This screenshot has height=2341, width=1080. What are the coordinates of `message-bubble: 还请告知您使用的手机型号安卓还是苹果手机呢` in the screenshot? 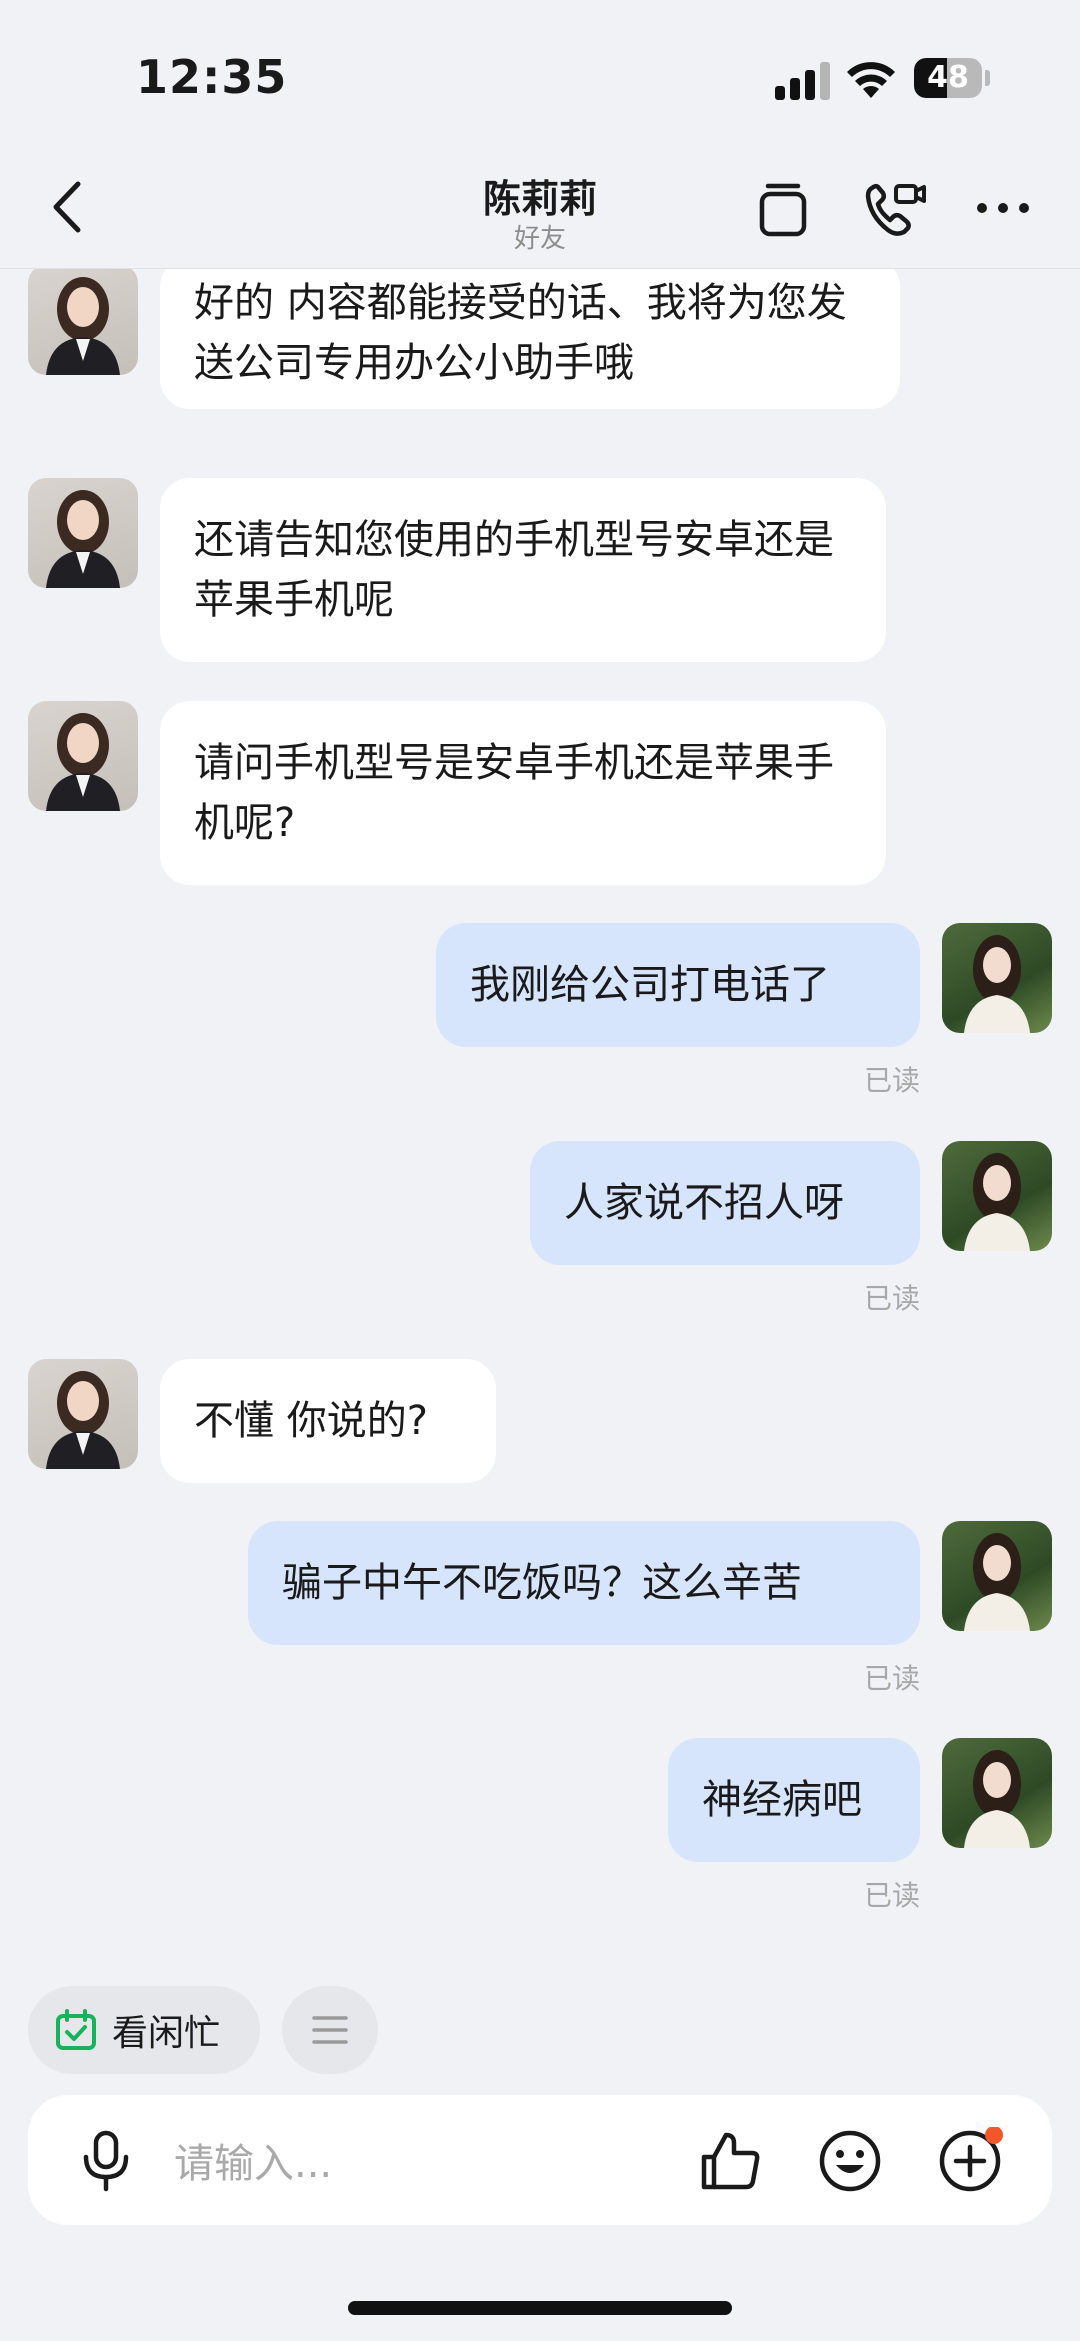 It's located at (523, 570).